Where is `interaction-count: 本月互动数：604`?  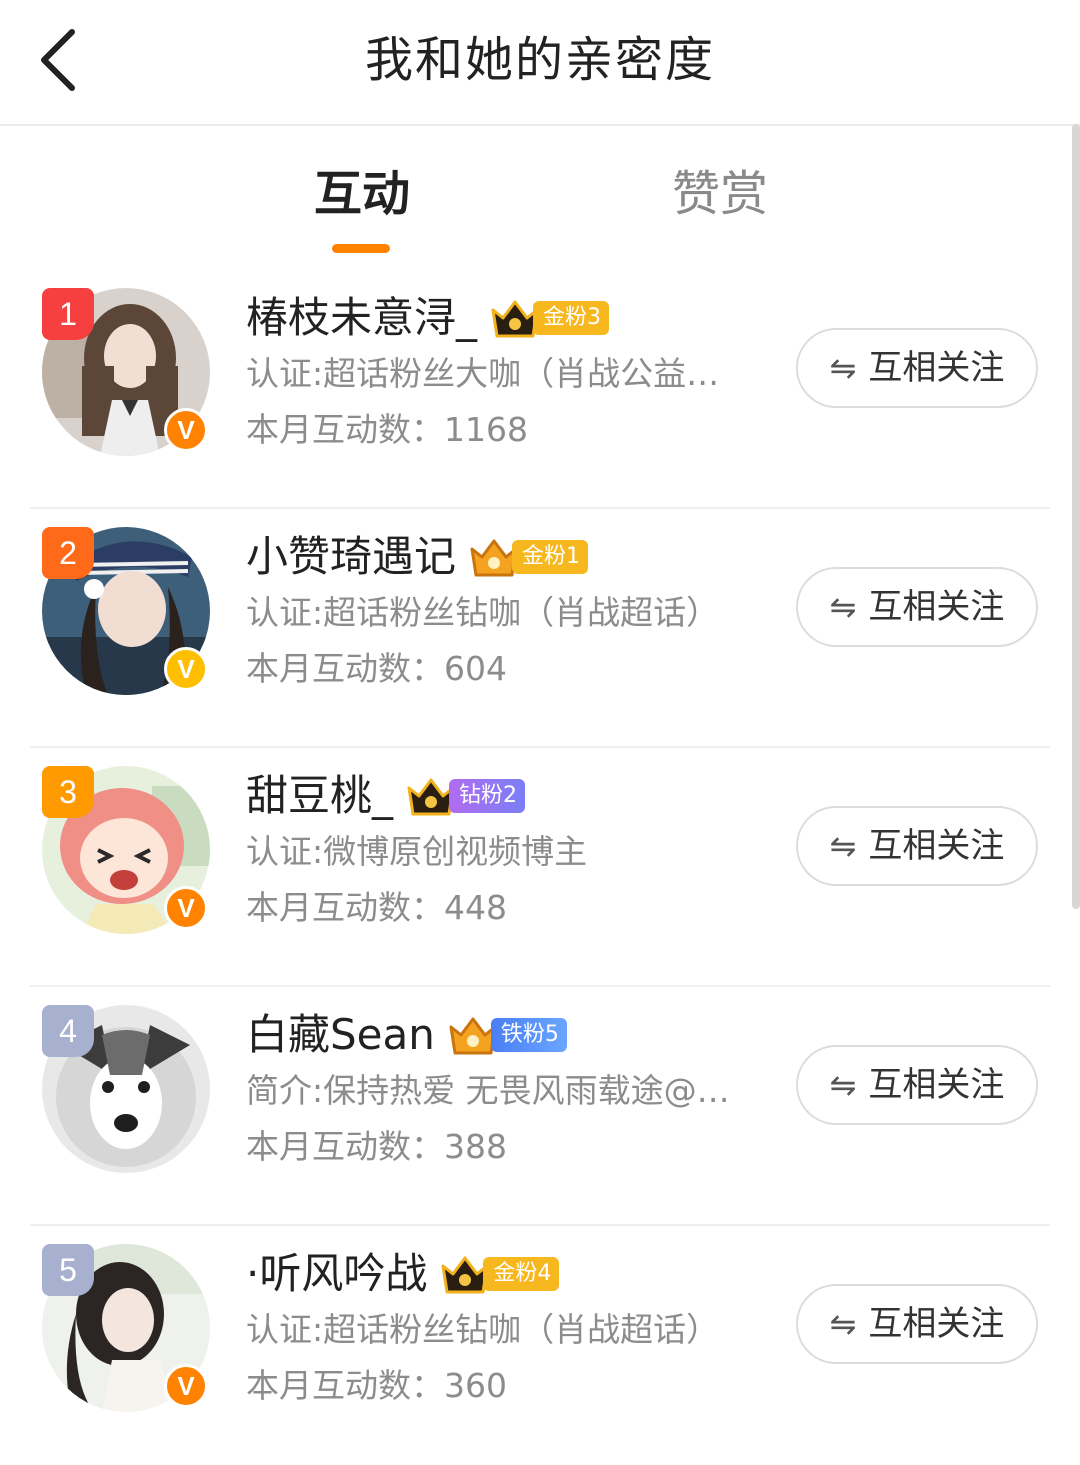 interaction-count: 本月互动数：604 is located at coordinates (376, 669).